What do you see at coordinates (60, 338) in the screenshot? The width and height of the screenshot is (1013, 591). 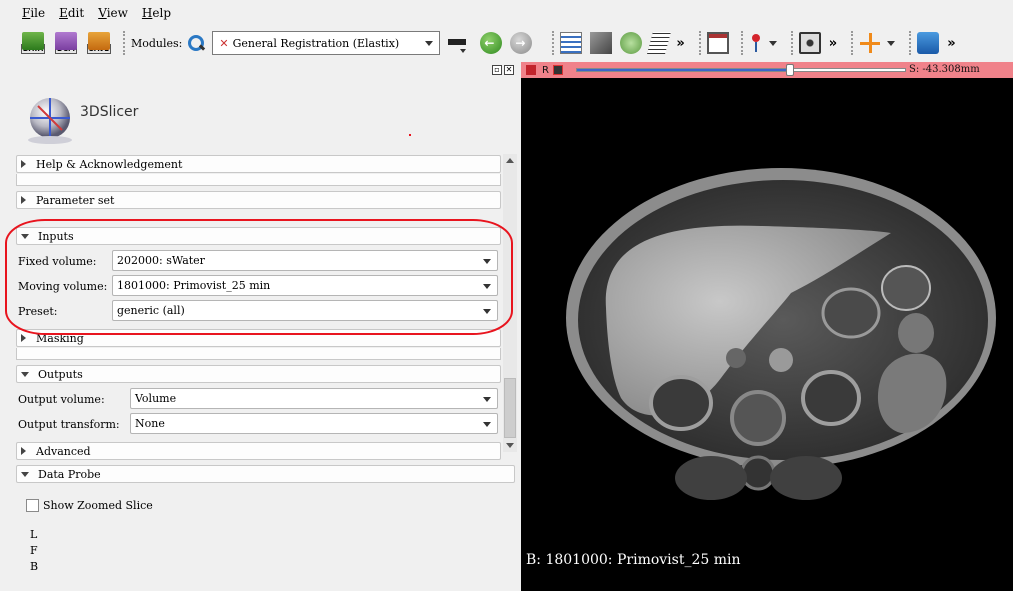 I see `masking-section-title: Masking` at bounding box center [60, 338].